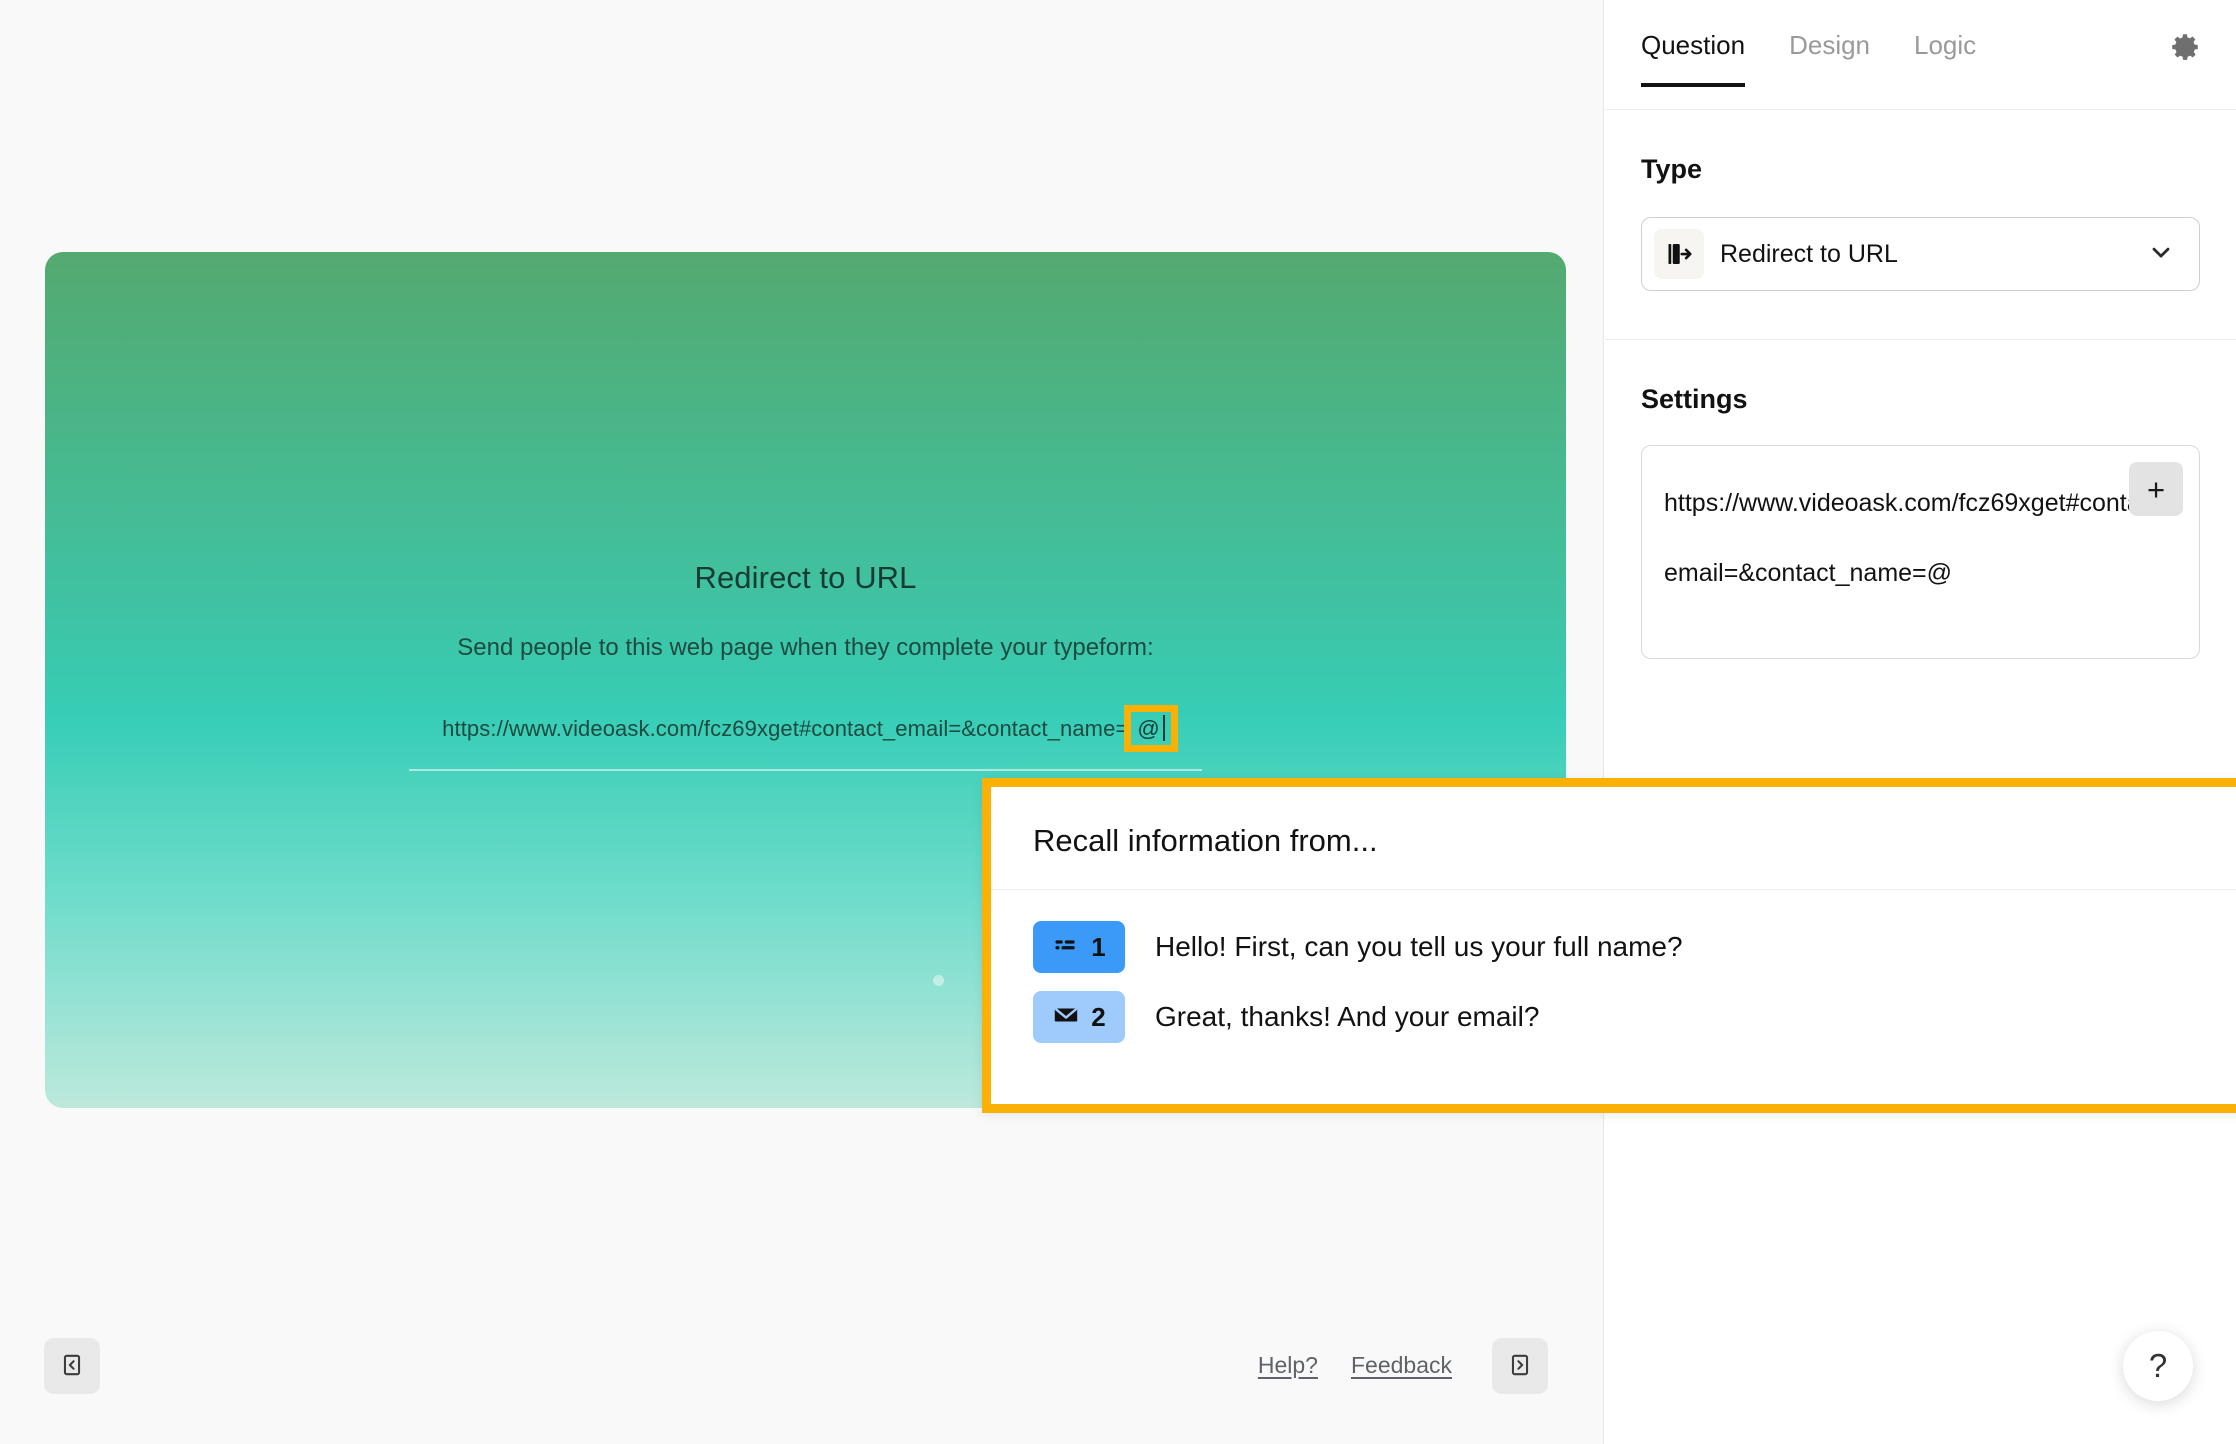  Describe the element at coordinates (1066, 1017) in the screenshot. I see `email-envelope-icon` at that location.